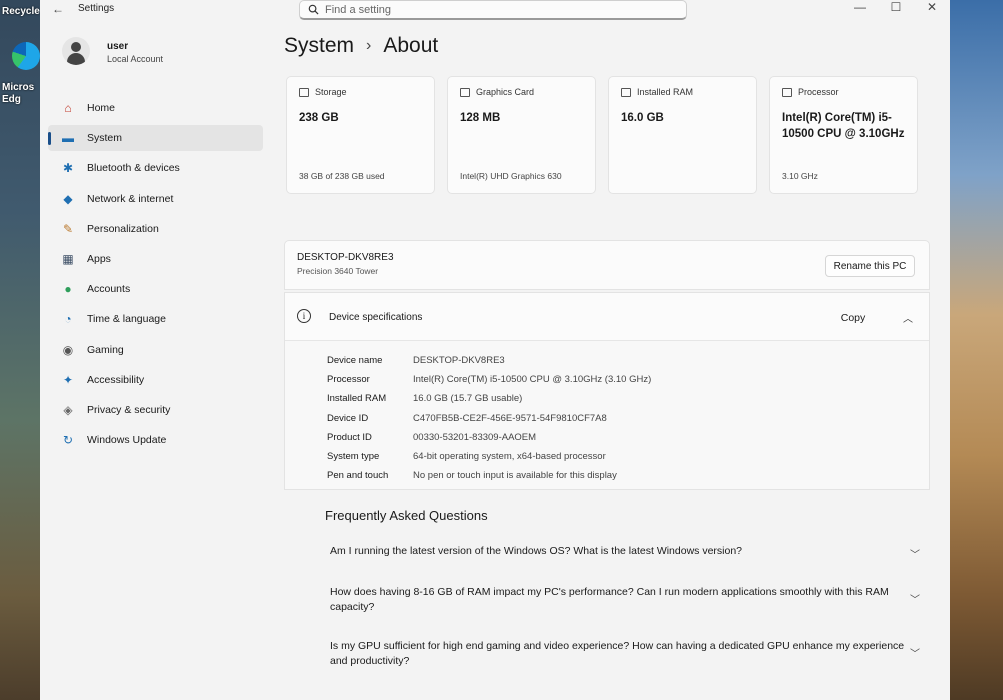 The height and width of the screenshot is (700, 1003). I want to click on sidebar-item-network-internet: ◆ Network & internet, so click(155, 199).